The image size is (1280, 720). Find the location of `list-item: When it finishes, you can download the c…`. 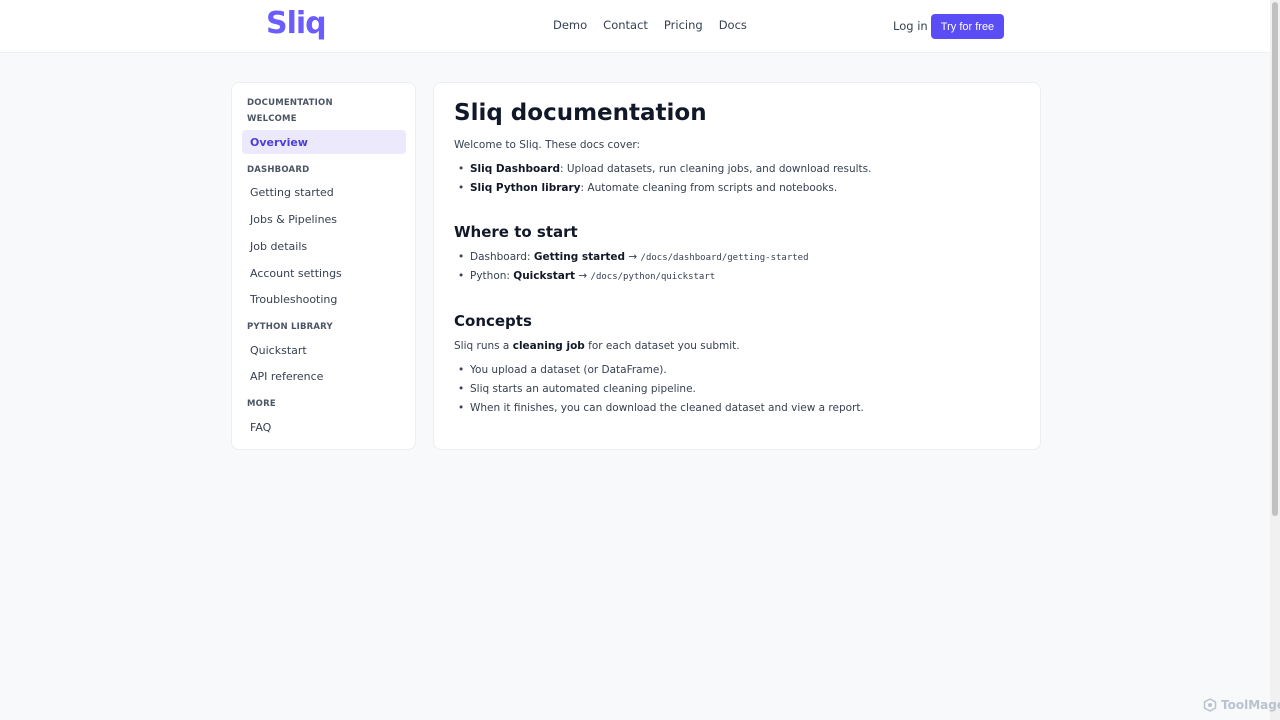

list-item: When it finishes, you can download the c… is located at coordinates (661, 408).